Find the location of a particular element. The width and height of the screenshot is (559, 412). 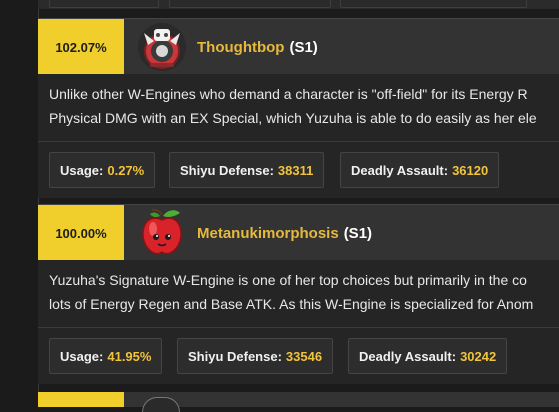

usage-stat: Usage: 0.27% is located at coordinates (102, 170).